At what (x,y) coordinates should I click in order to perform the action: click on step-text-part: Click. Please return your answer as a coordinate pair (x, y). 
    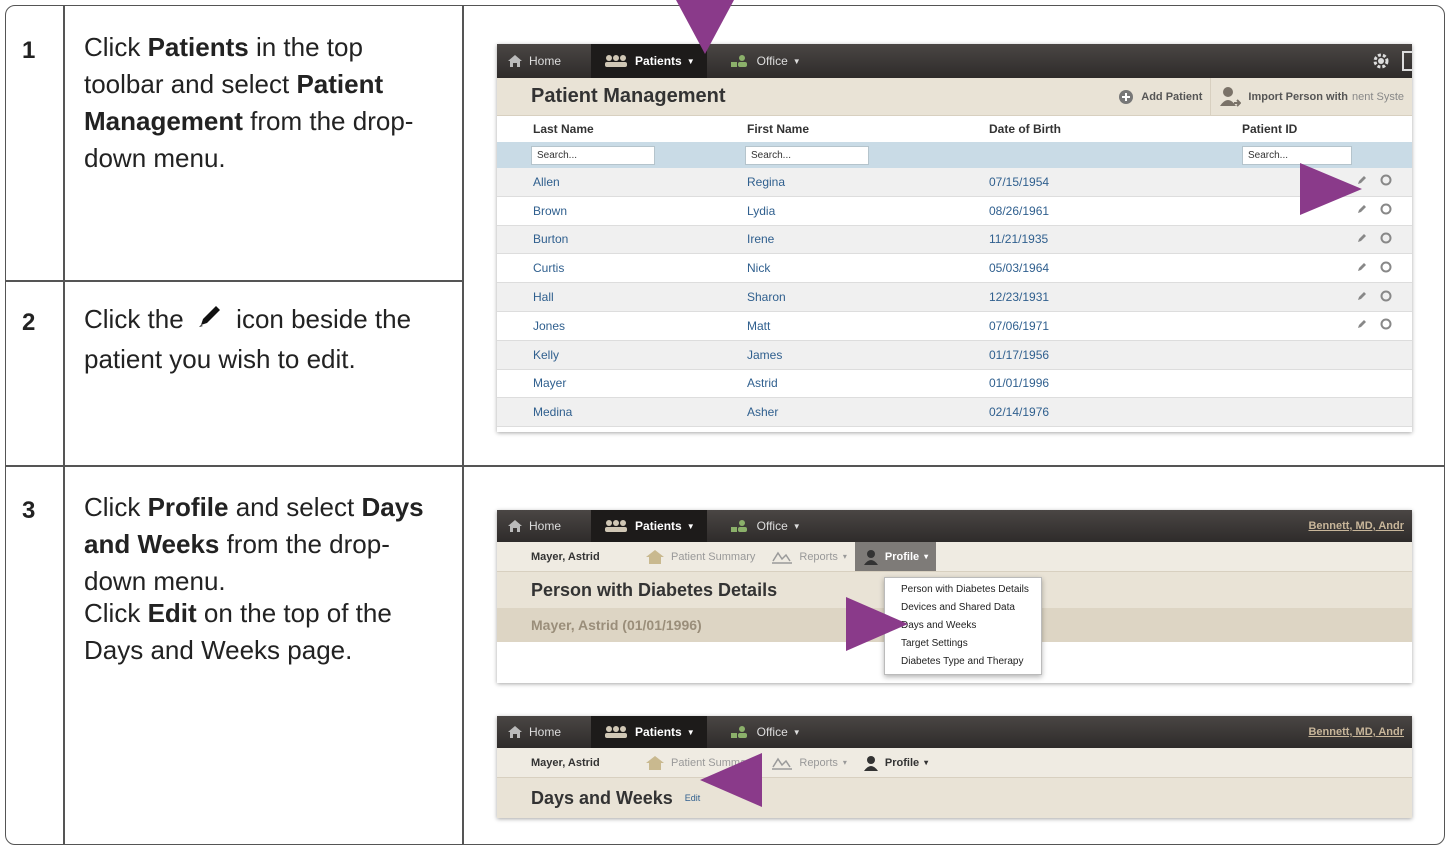
    Looking at the image, I should click on (116, 507).